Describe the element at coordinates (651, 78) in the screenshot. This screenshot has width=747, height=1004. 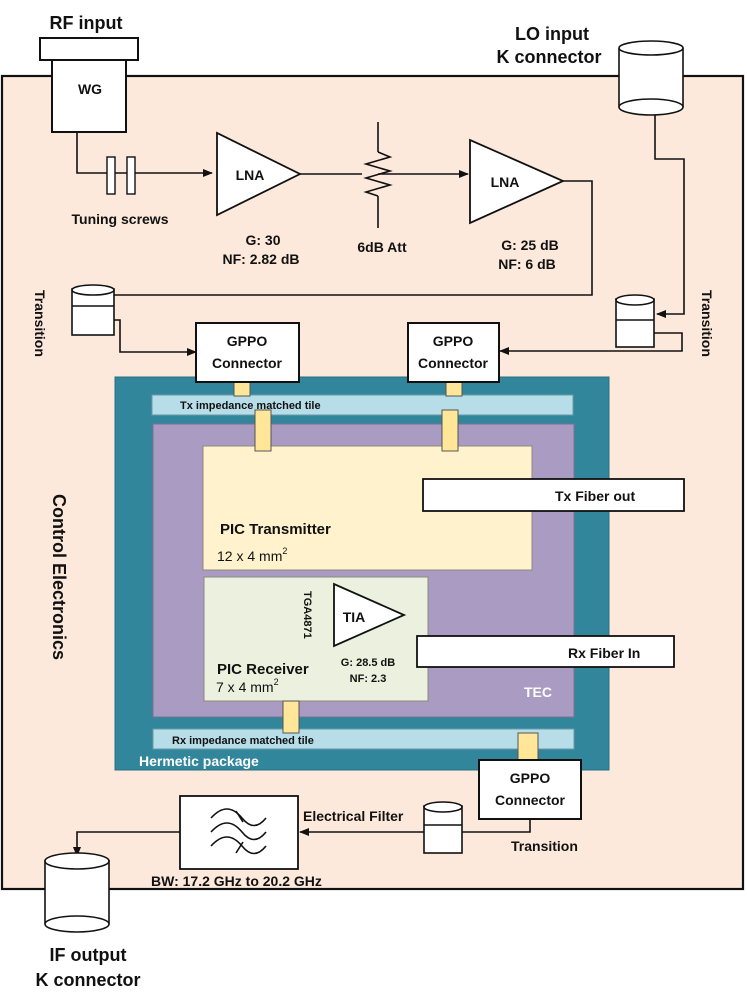
I see `lo-k-connector-icon` at that location.